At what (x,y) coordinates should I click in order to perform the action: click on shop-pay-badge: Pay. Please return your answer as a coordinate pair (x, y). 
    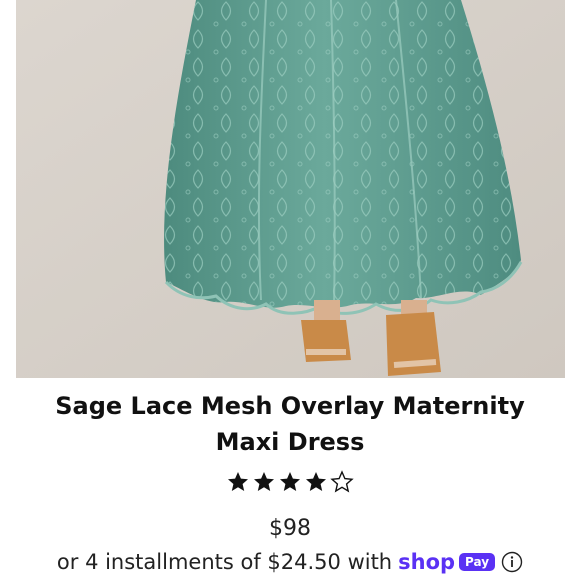
    Looking at the image, I should click on (477, 562).